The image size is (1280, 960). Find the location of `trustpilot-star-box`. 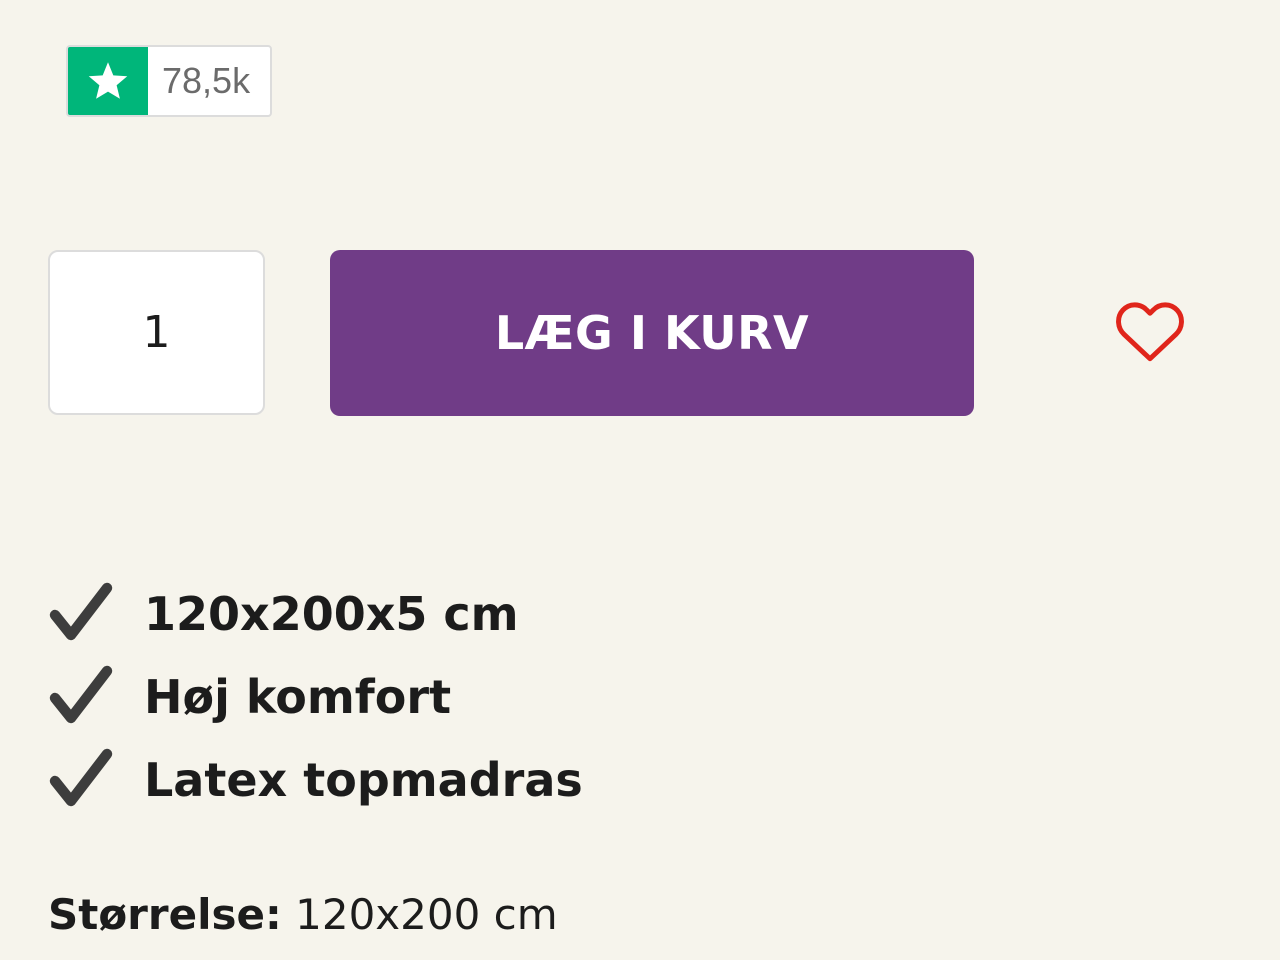

trustpilot-star-box is located at coordinates (108, 81).